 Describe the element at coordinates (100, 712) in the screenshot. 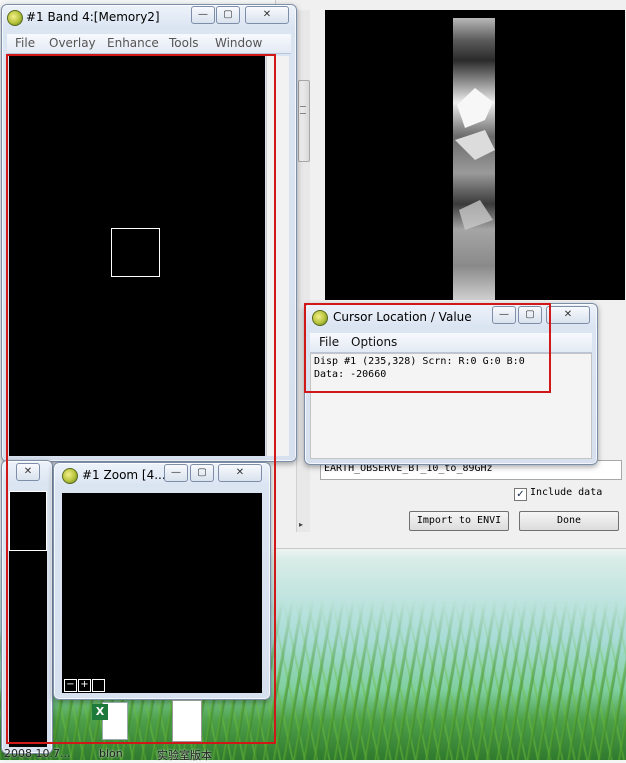

I see `excel-badge-icon: X` at that location.